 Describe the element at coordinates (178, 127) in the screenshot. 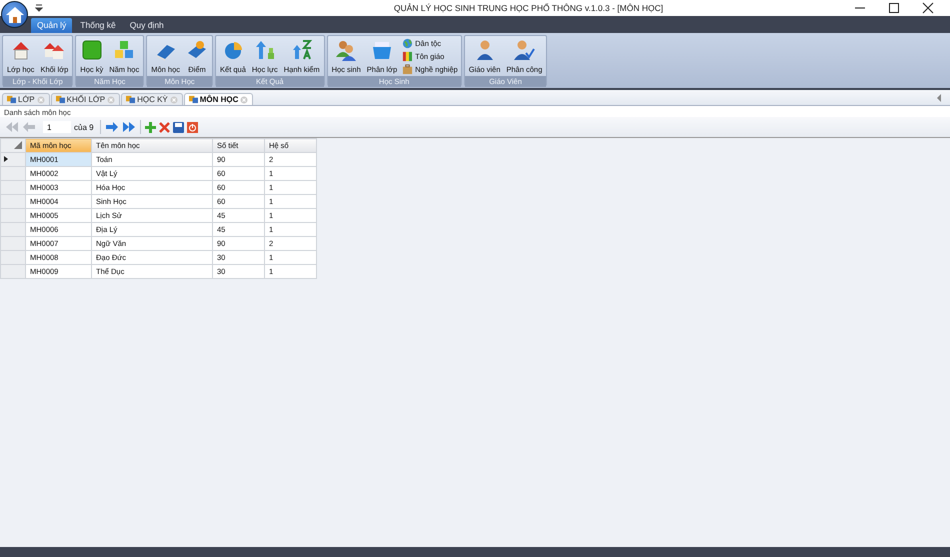

I see `save-icon` at that location.